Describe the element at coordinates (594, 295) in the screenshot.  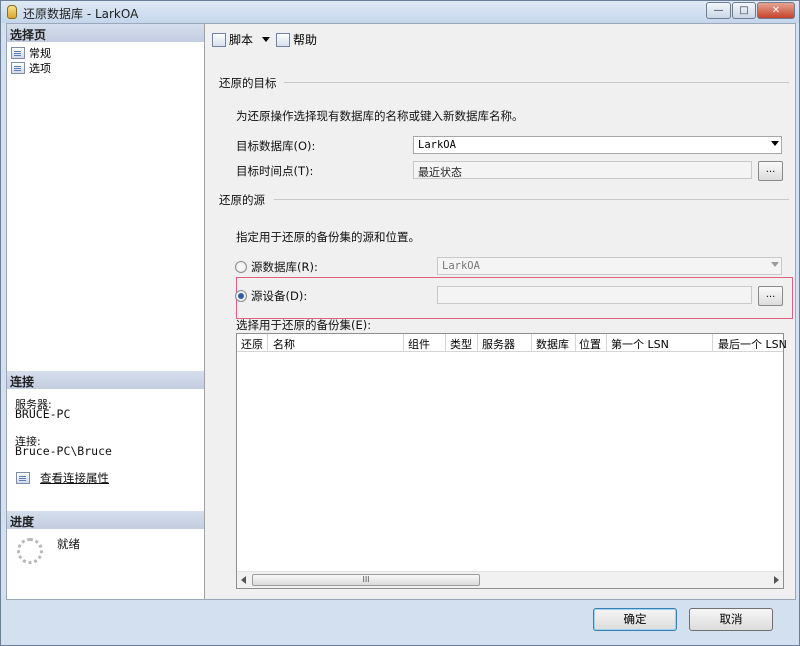
I see `from-device-field` at that location.